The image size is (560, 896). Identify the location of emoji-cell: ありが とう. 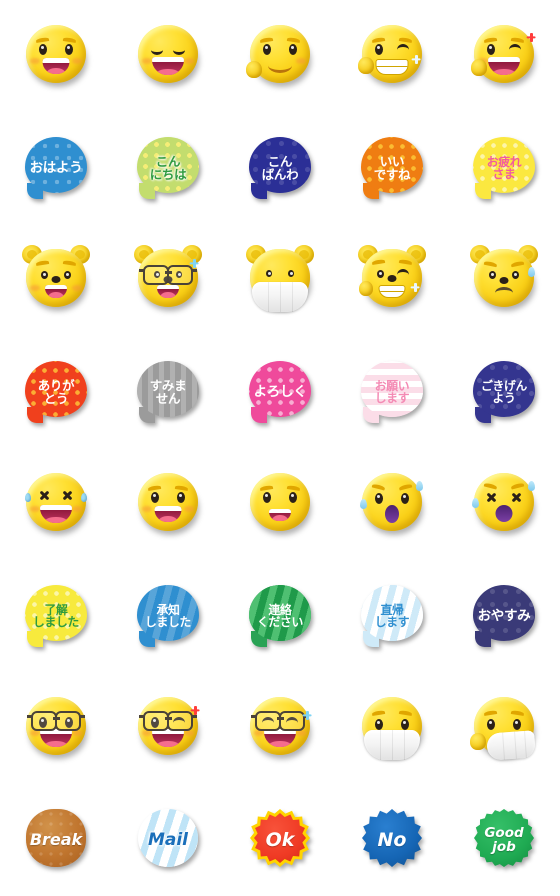
(56, 392).